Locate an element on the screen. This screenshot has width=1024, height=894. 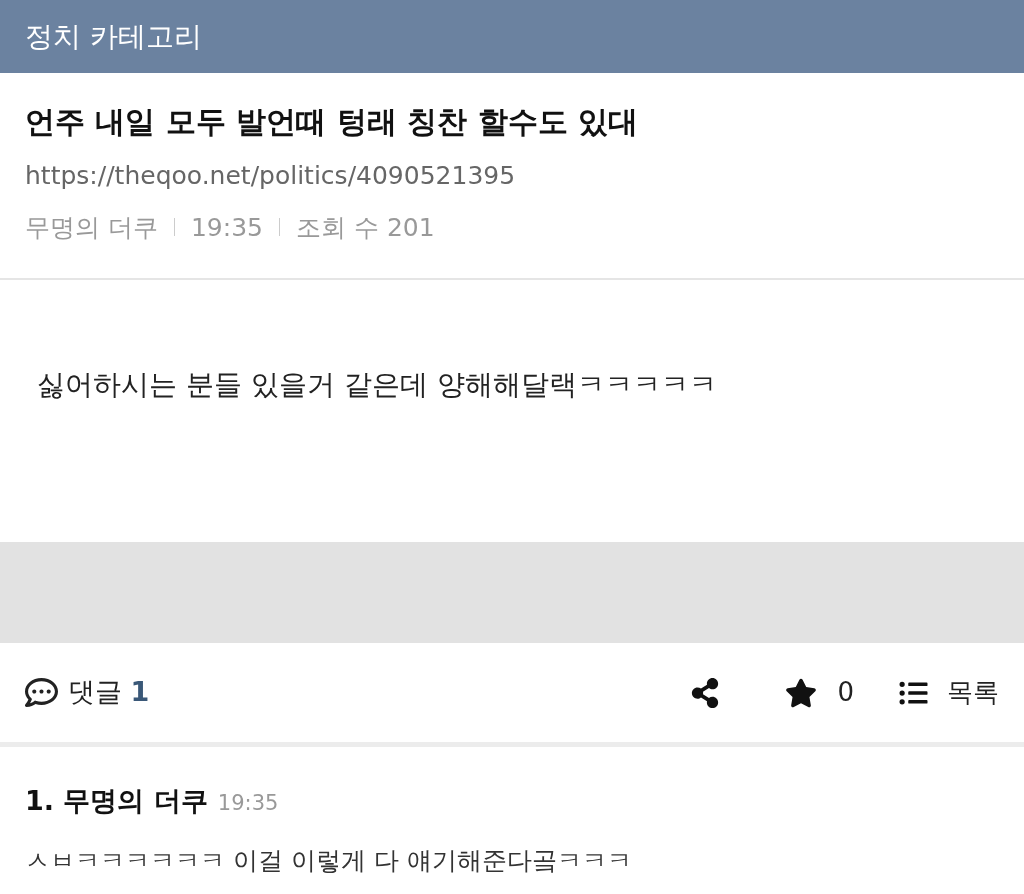
comment-icon is located at coordinates (41, 692).